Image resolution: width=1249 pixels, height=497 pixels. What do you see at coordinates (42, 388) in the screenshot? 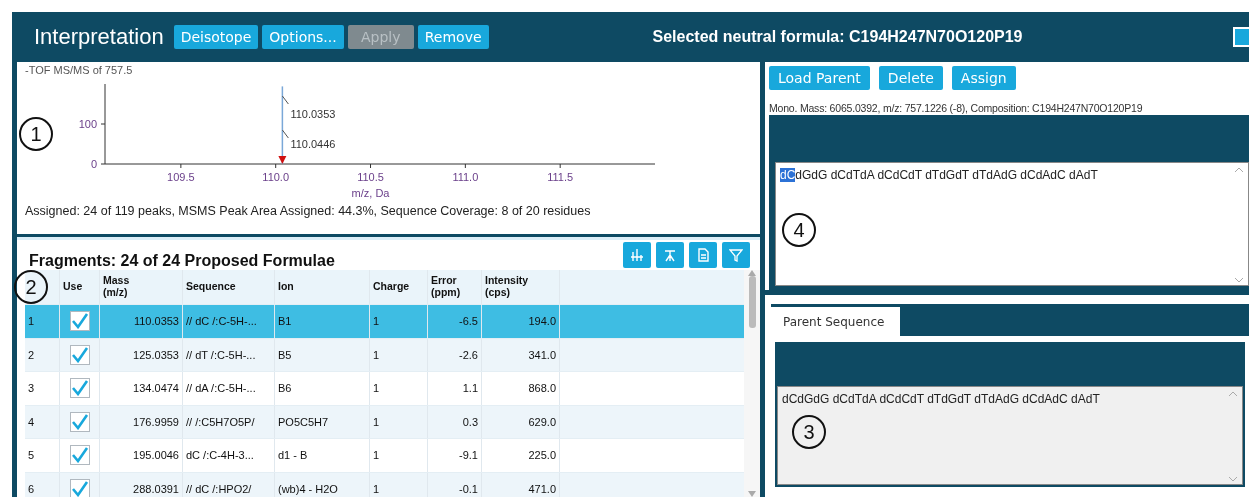
I see `row-number: 3` at bounding box center [42, 388].